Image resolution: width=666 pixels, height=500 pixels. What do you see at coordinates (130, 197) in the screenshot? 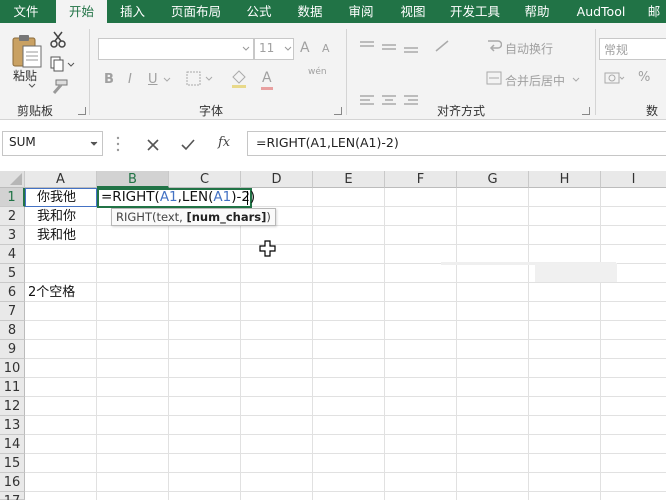
I see `formula-part: =RIGHT(` at bounding box center [130, 197].